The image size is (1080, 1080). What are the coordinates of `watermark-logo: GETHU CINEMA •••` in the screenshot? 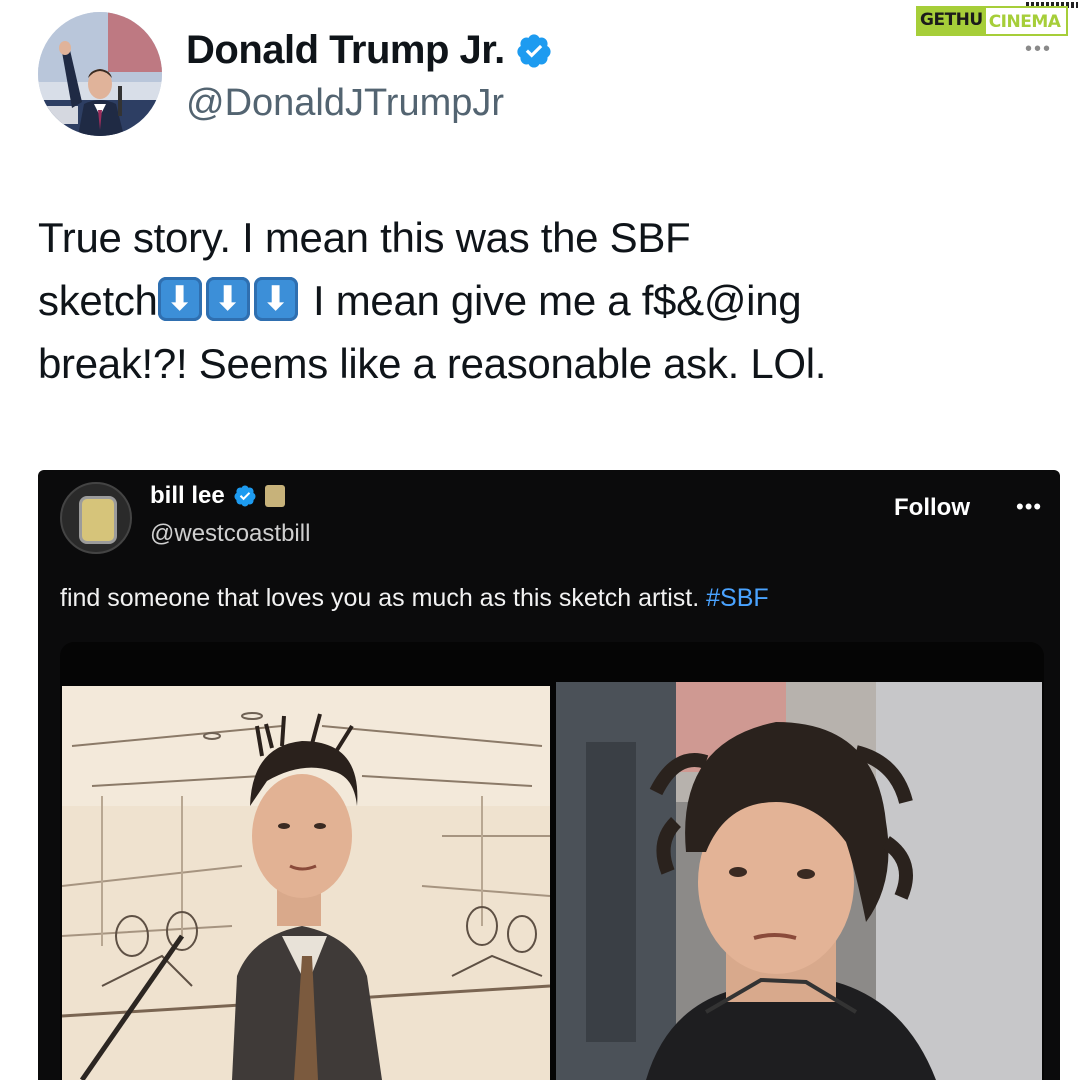 It's located at (997, 31).